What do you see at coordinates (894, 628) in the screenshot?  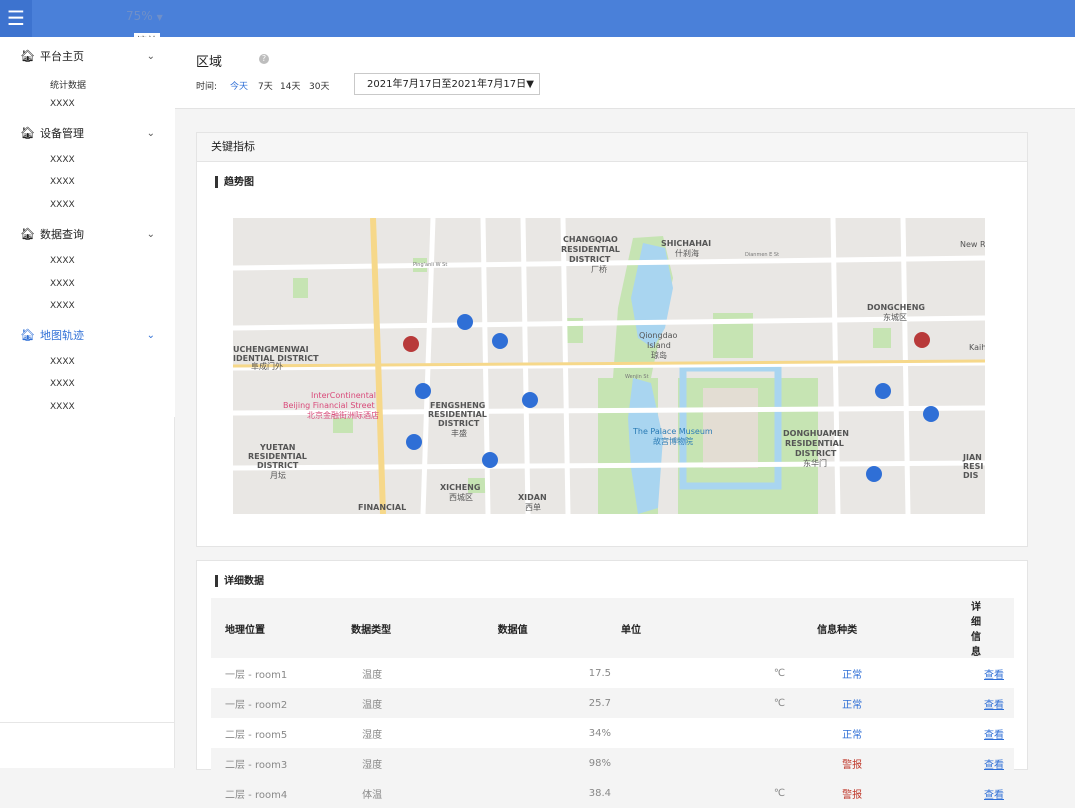 I see `column-header: 信息种类` at bounding box center [894, 628].